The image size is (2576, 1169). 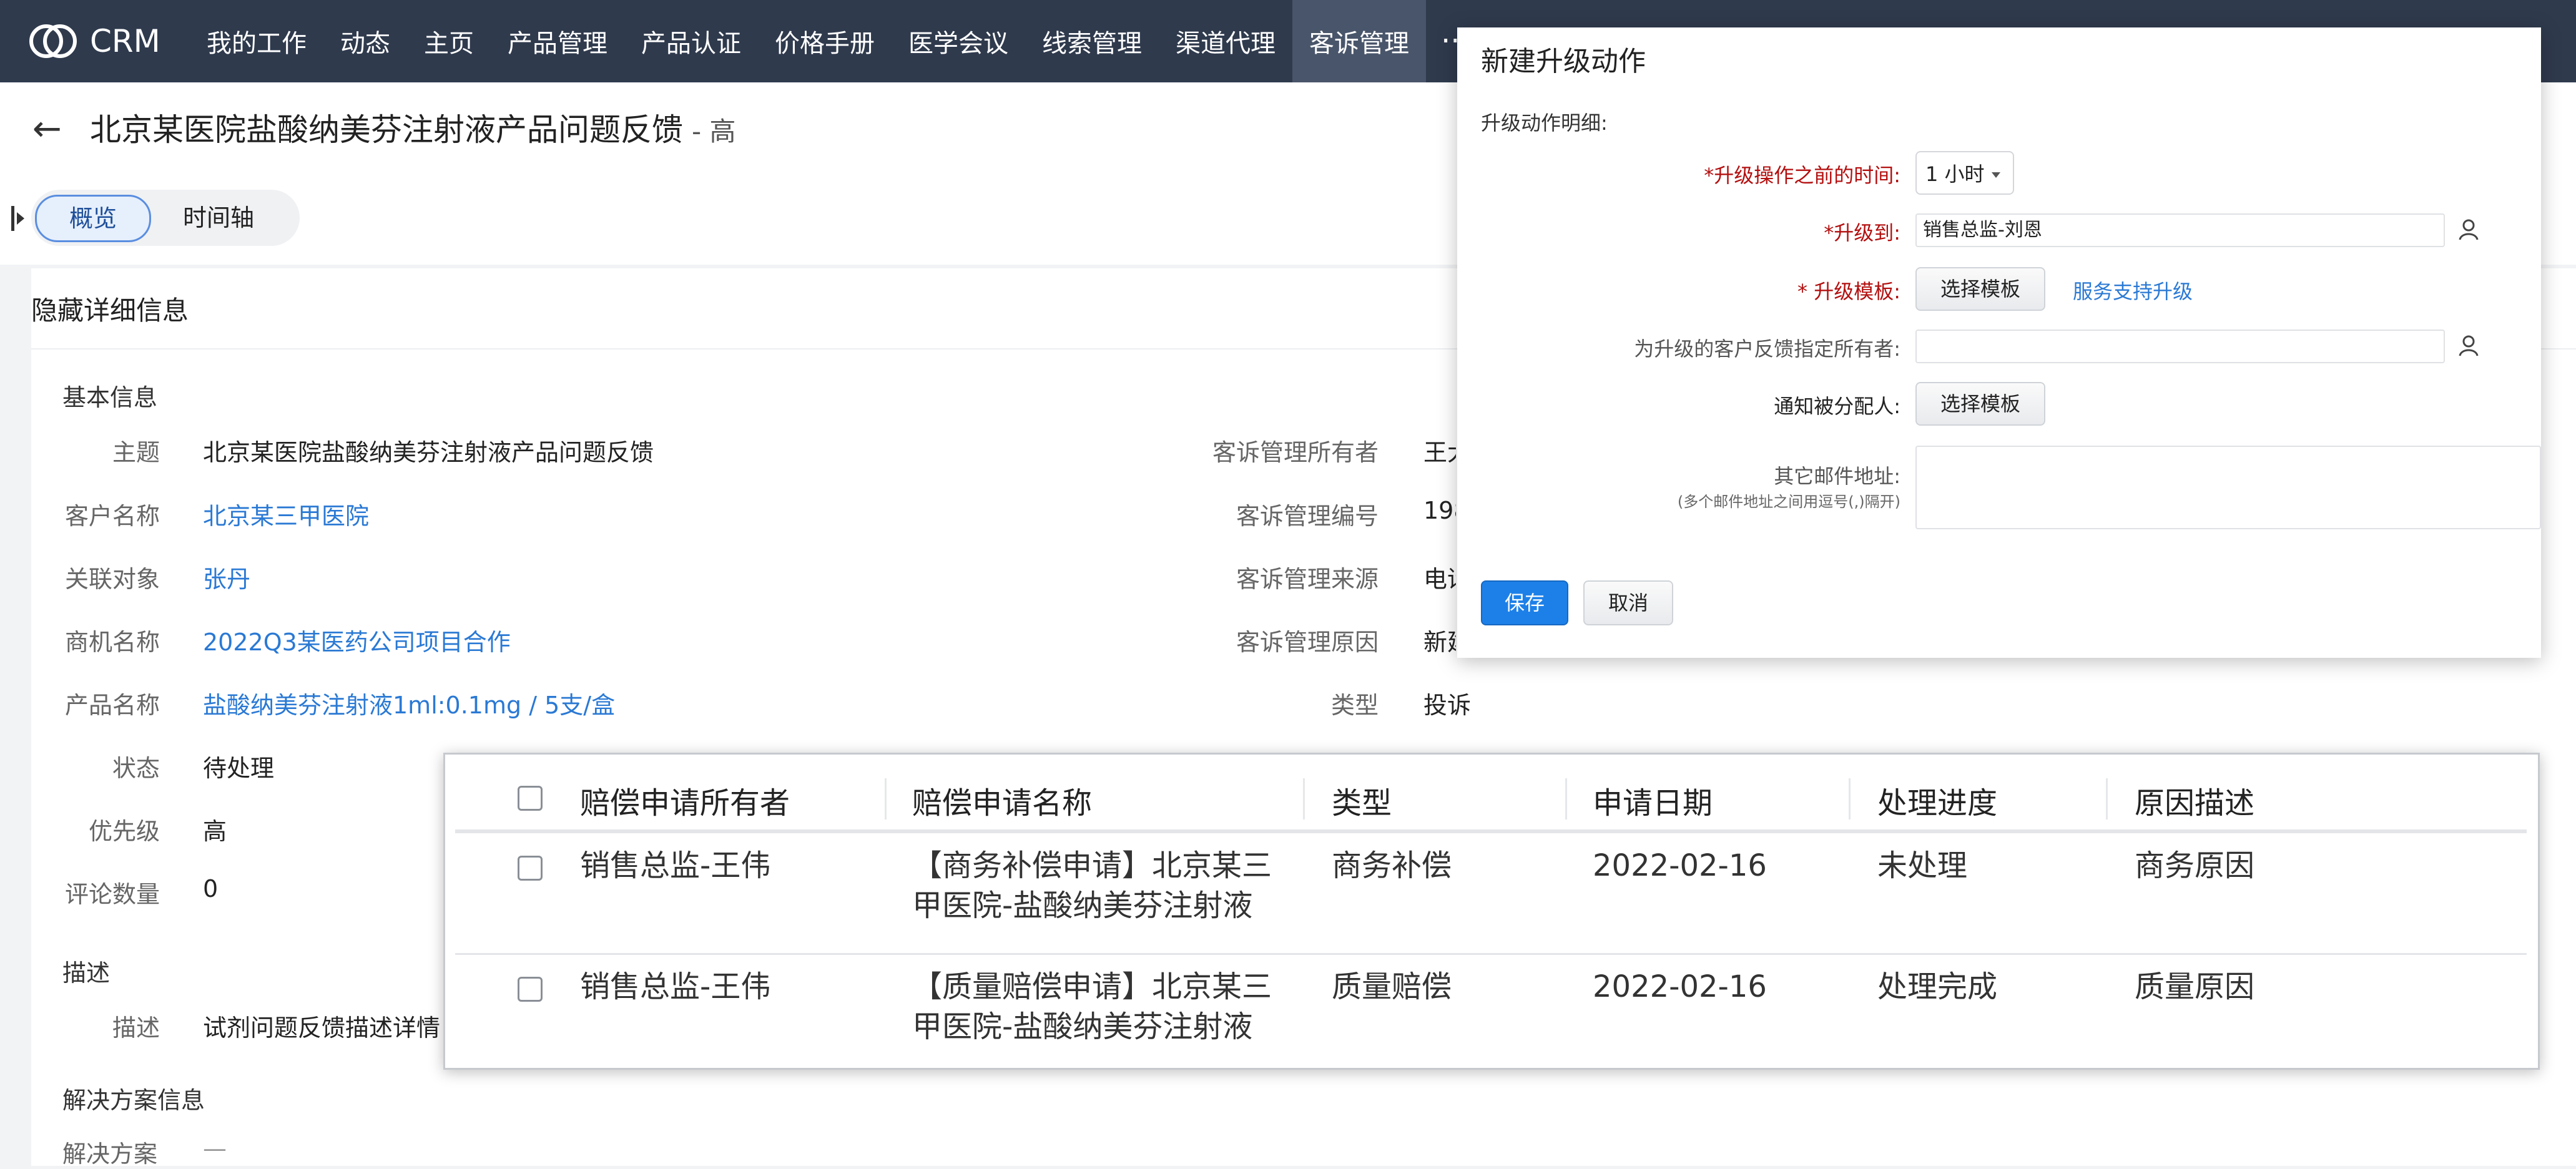 I want to click on nav-item-medical-meetings: 医学会议, so click(x=958, y=41).